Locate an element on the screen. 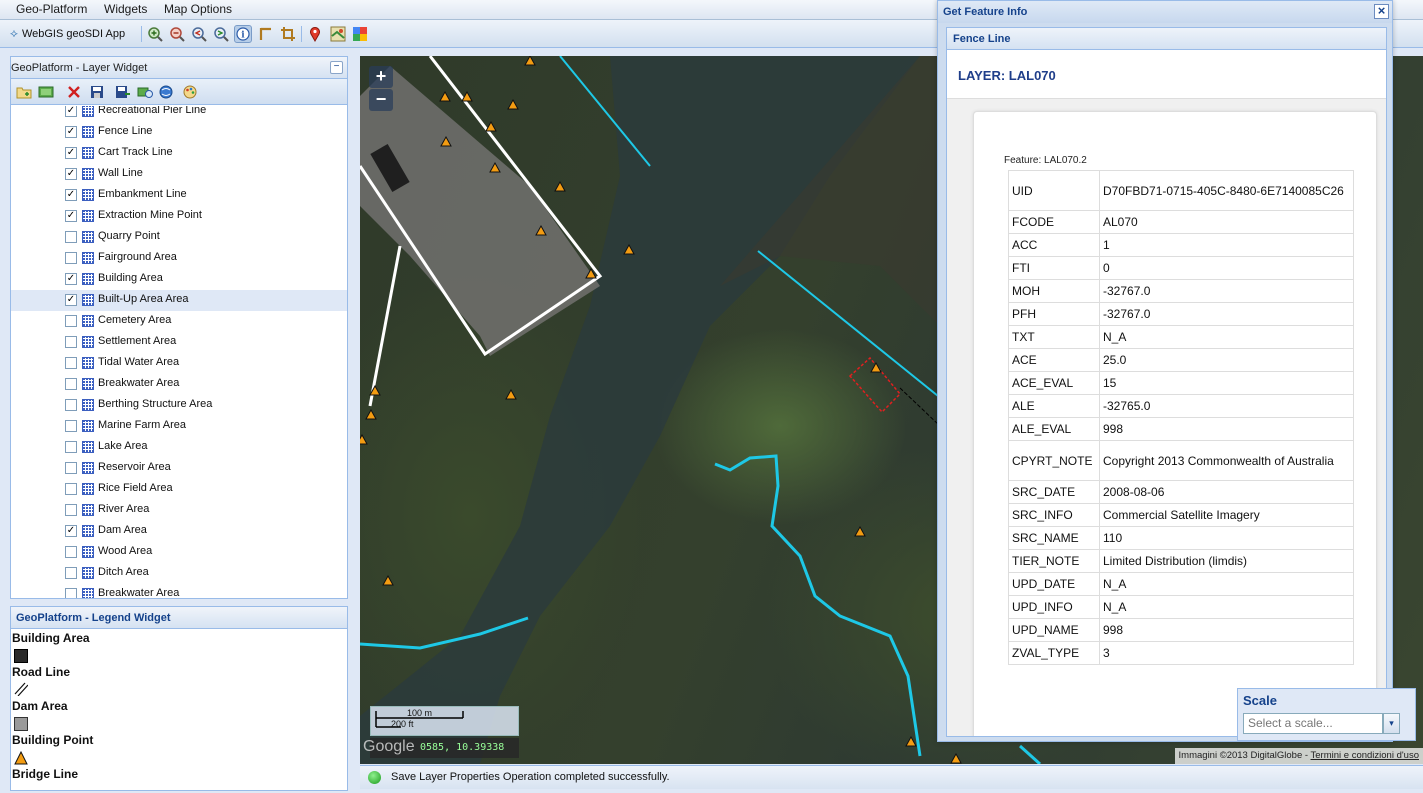 The height and width of the screenshot is (793, 1423). feature-info-title: Get Feature Info is located at coordinates (1165, 12).